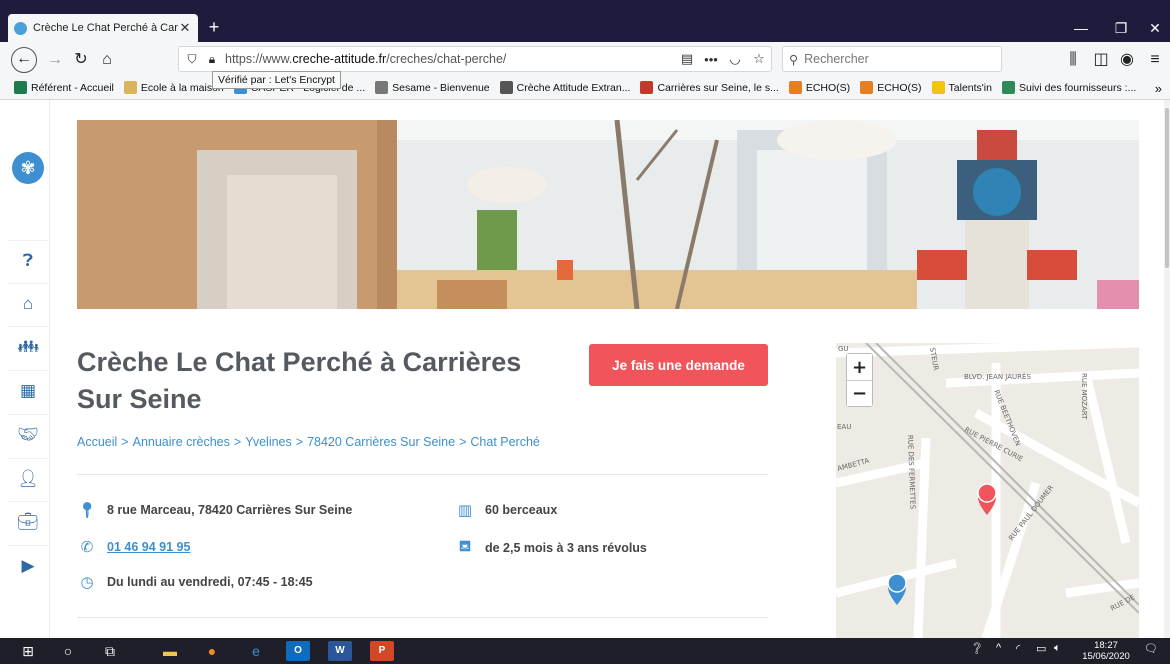  What do you see at coordinates (68, 651) in the screenshot?
I see `cortana-icon: ○` at bounding box center [68, 651].